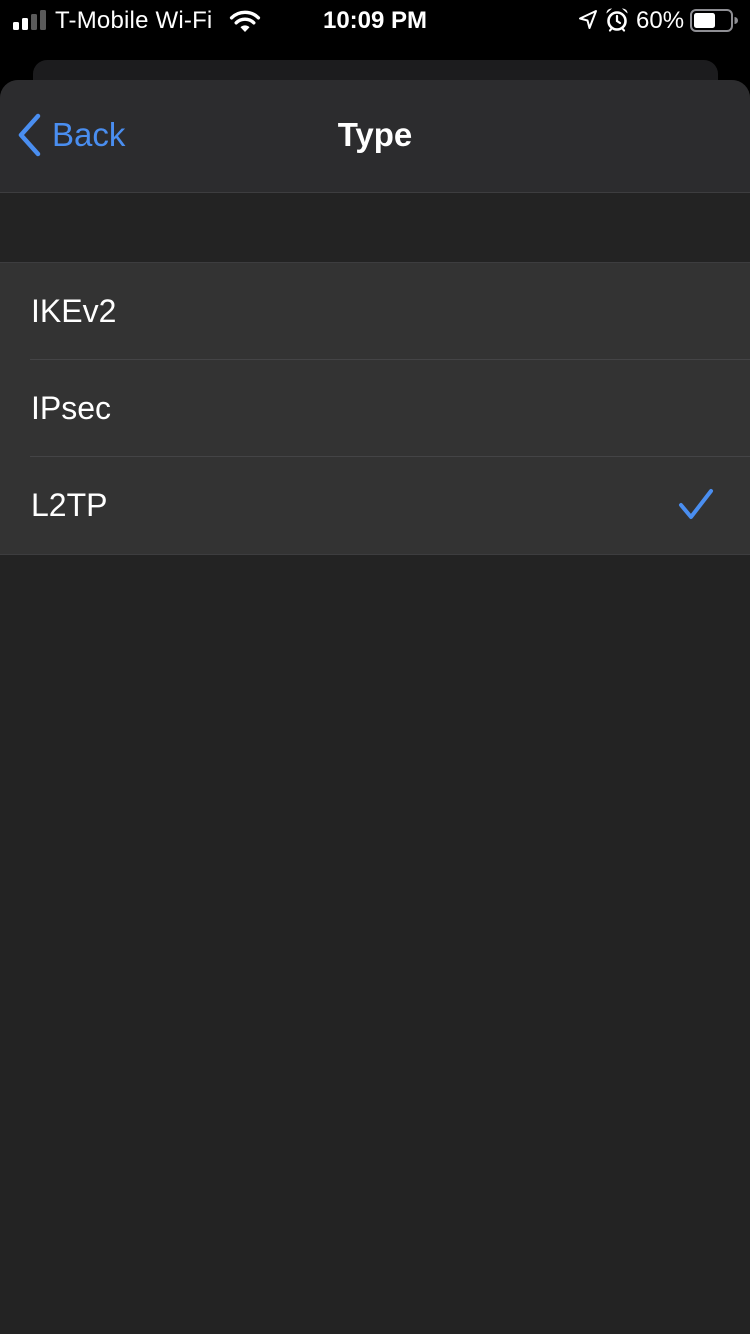 The image size is (750, 1334). I want to click on location-icon, so click(588, 22).